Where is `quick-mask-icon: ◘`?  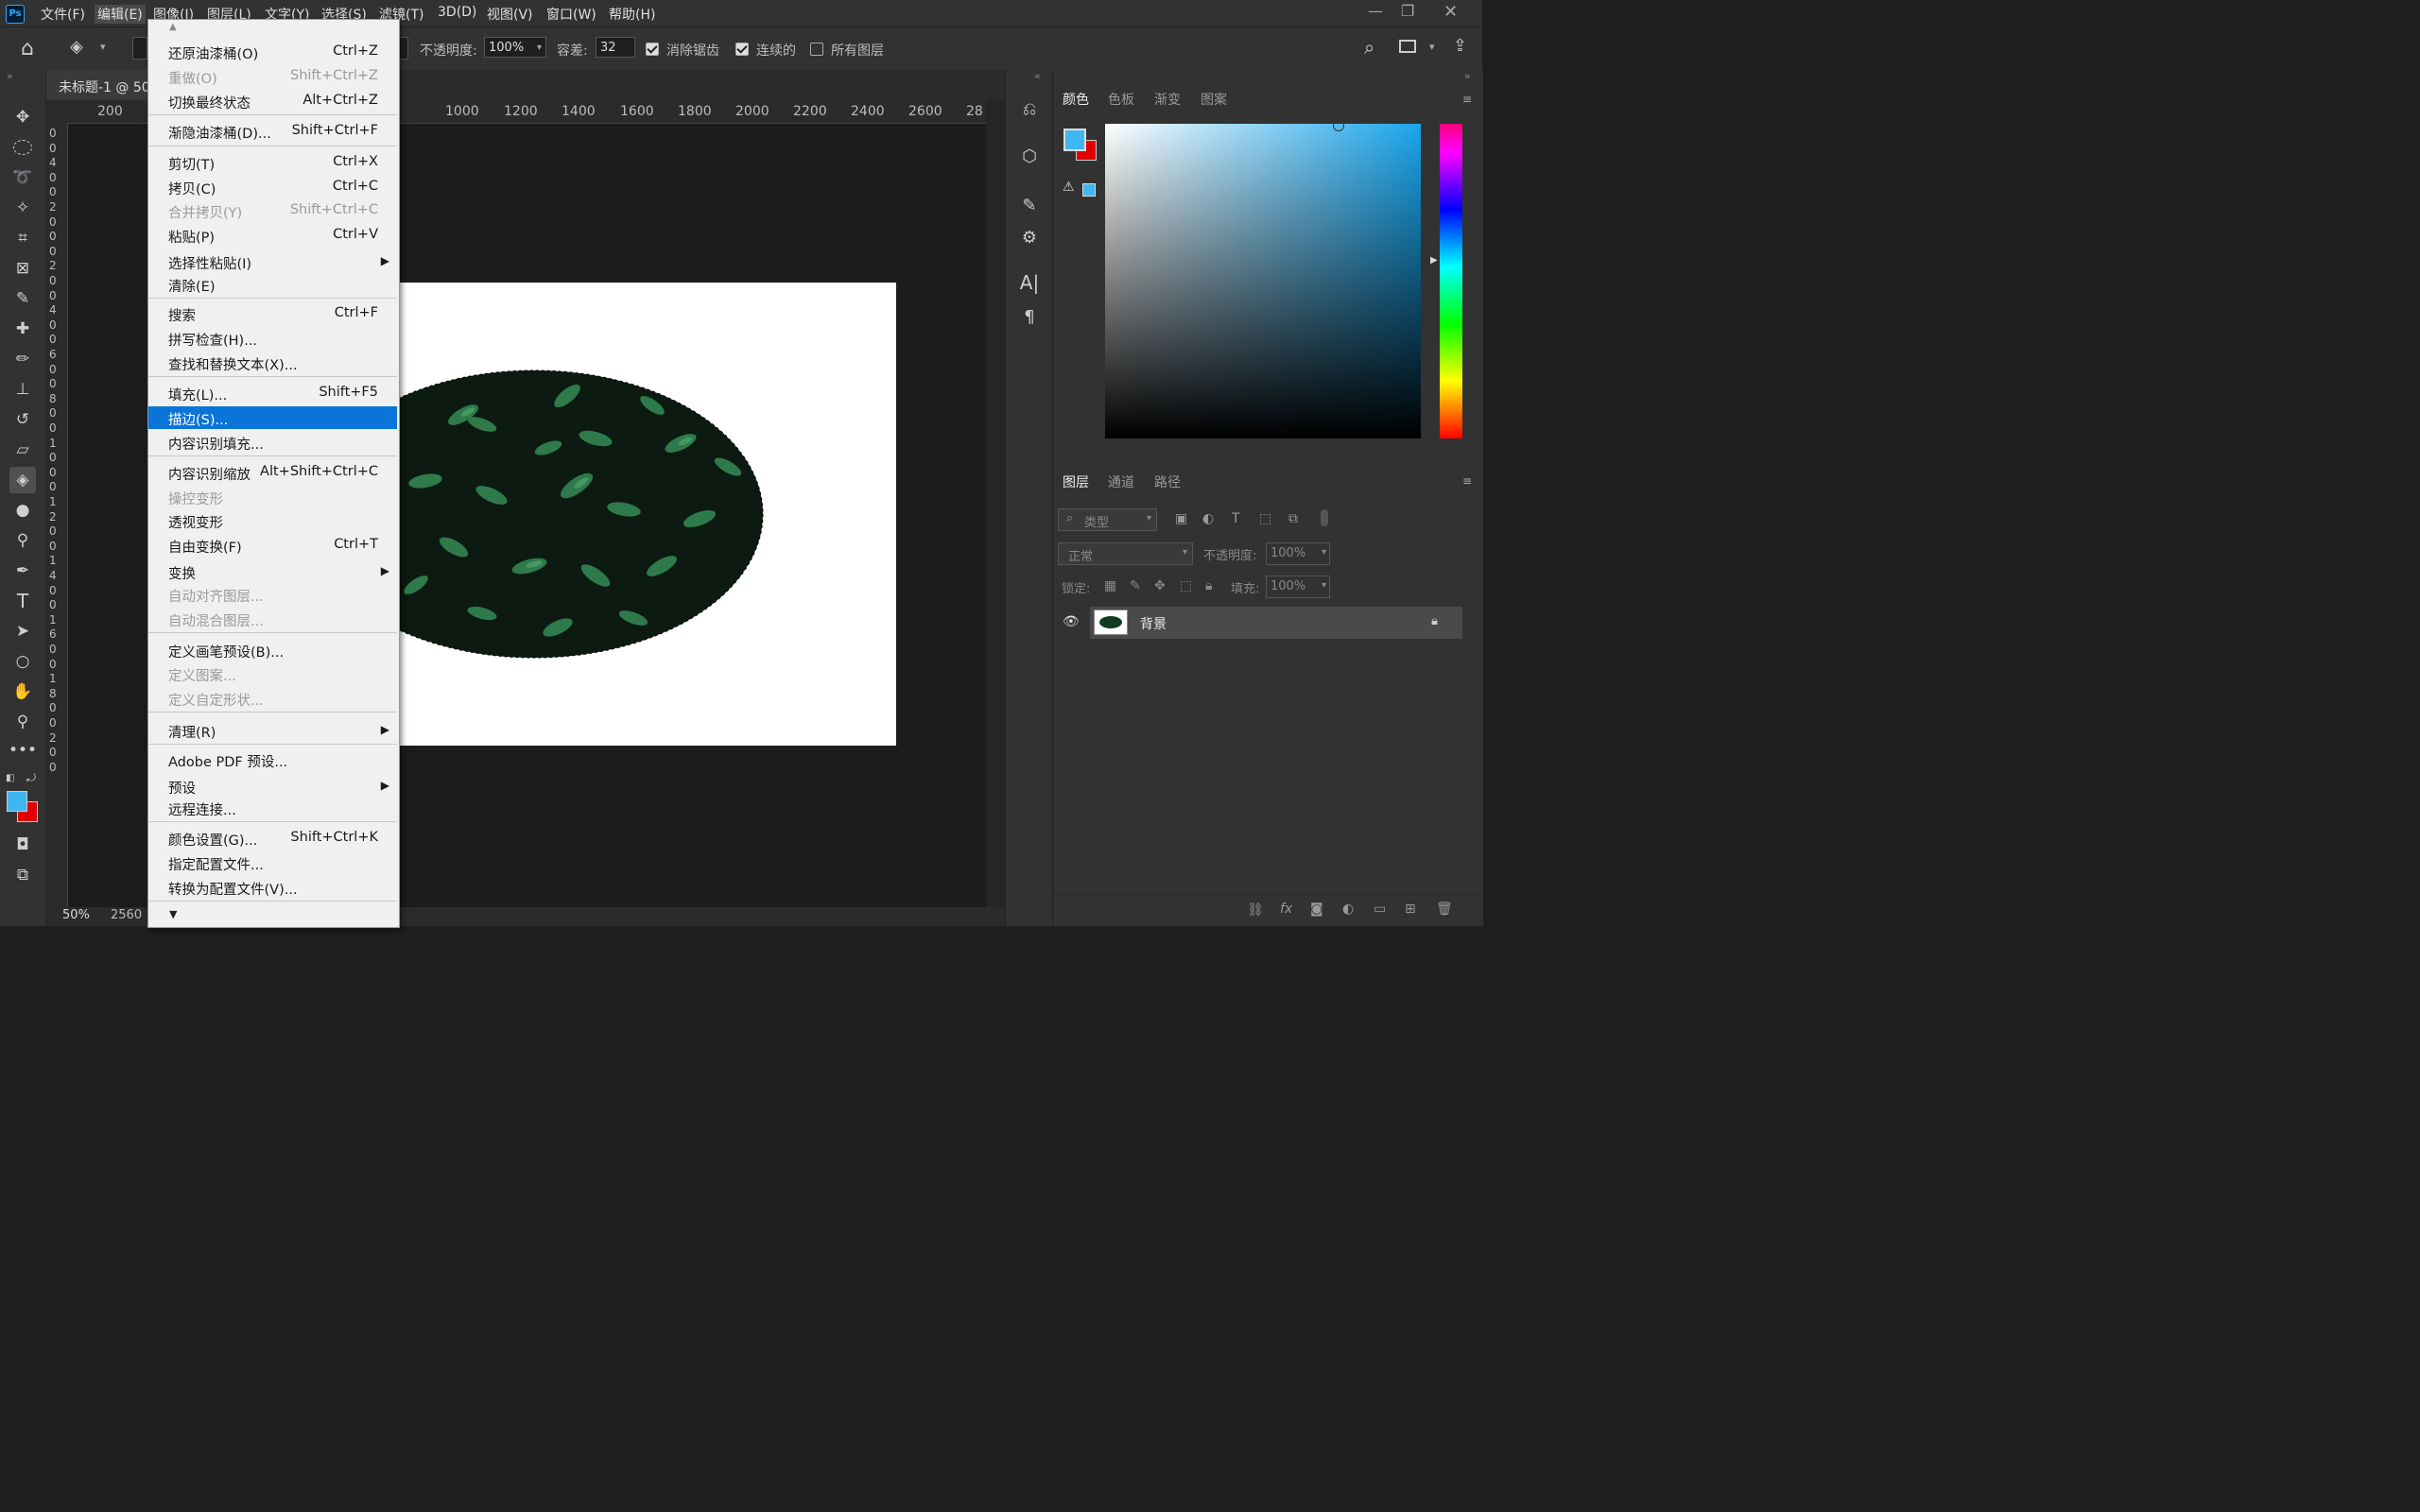
quick-mask-icon: ◘ is located at coordinates (22, 845).